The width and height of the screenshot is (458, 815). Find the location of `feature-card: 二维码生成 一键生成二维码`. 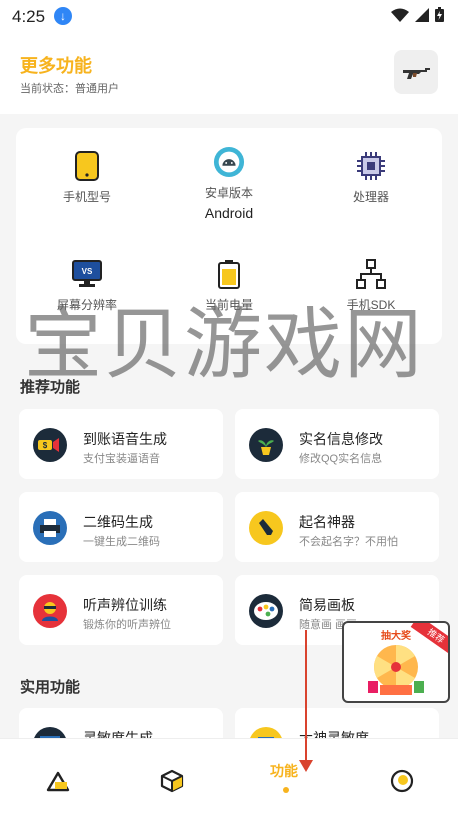

feature-card: 二维码生成 一键生成二维码 is located at coordinates (121, 527).